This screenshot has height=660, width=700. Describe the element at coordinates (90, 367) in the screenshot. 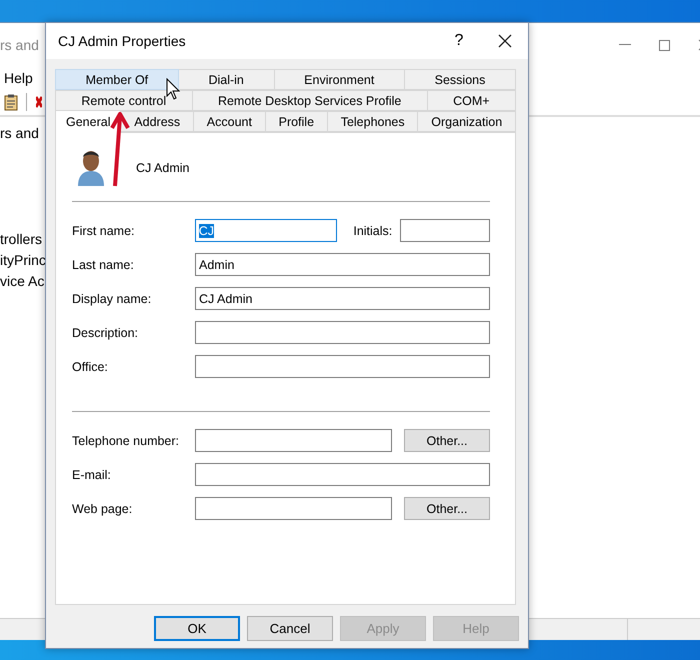

I see `field-label: Office:` at that location.